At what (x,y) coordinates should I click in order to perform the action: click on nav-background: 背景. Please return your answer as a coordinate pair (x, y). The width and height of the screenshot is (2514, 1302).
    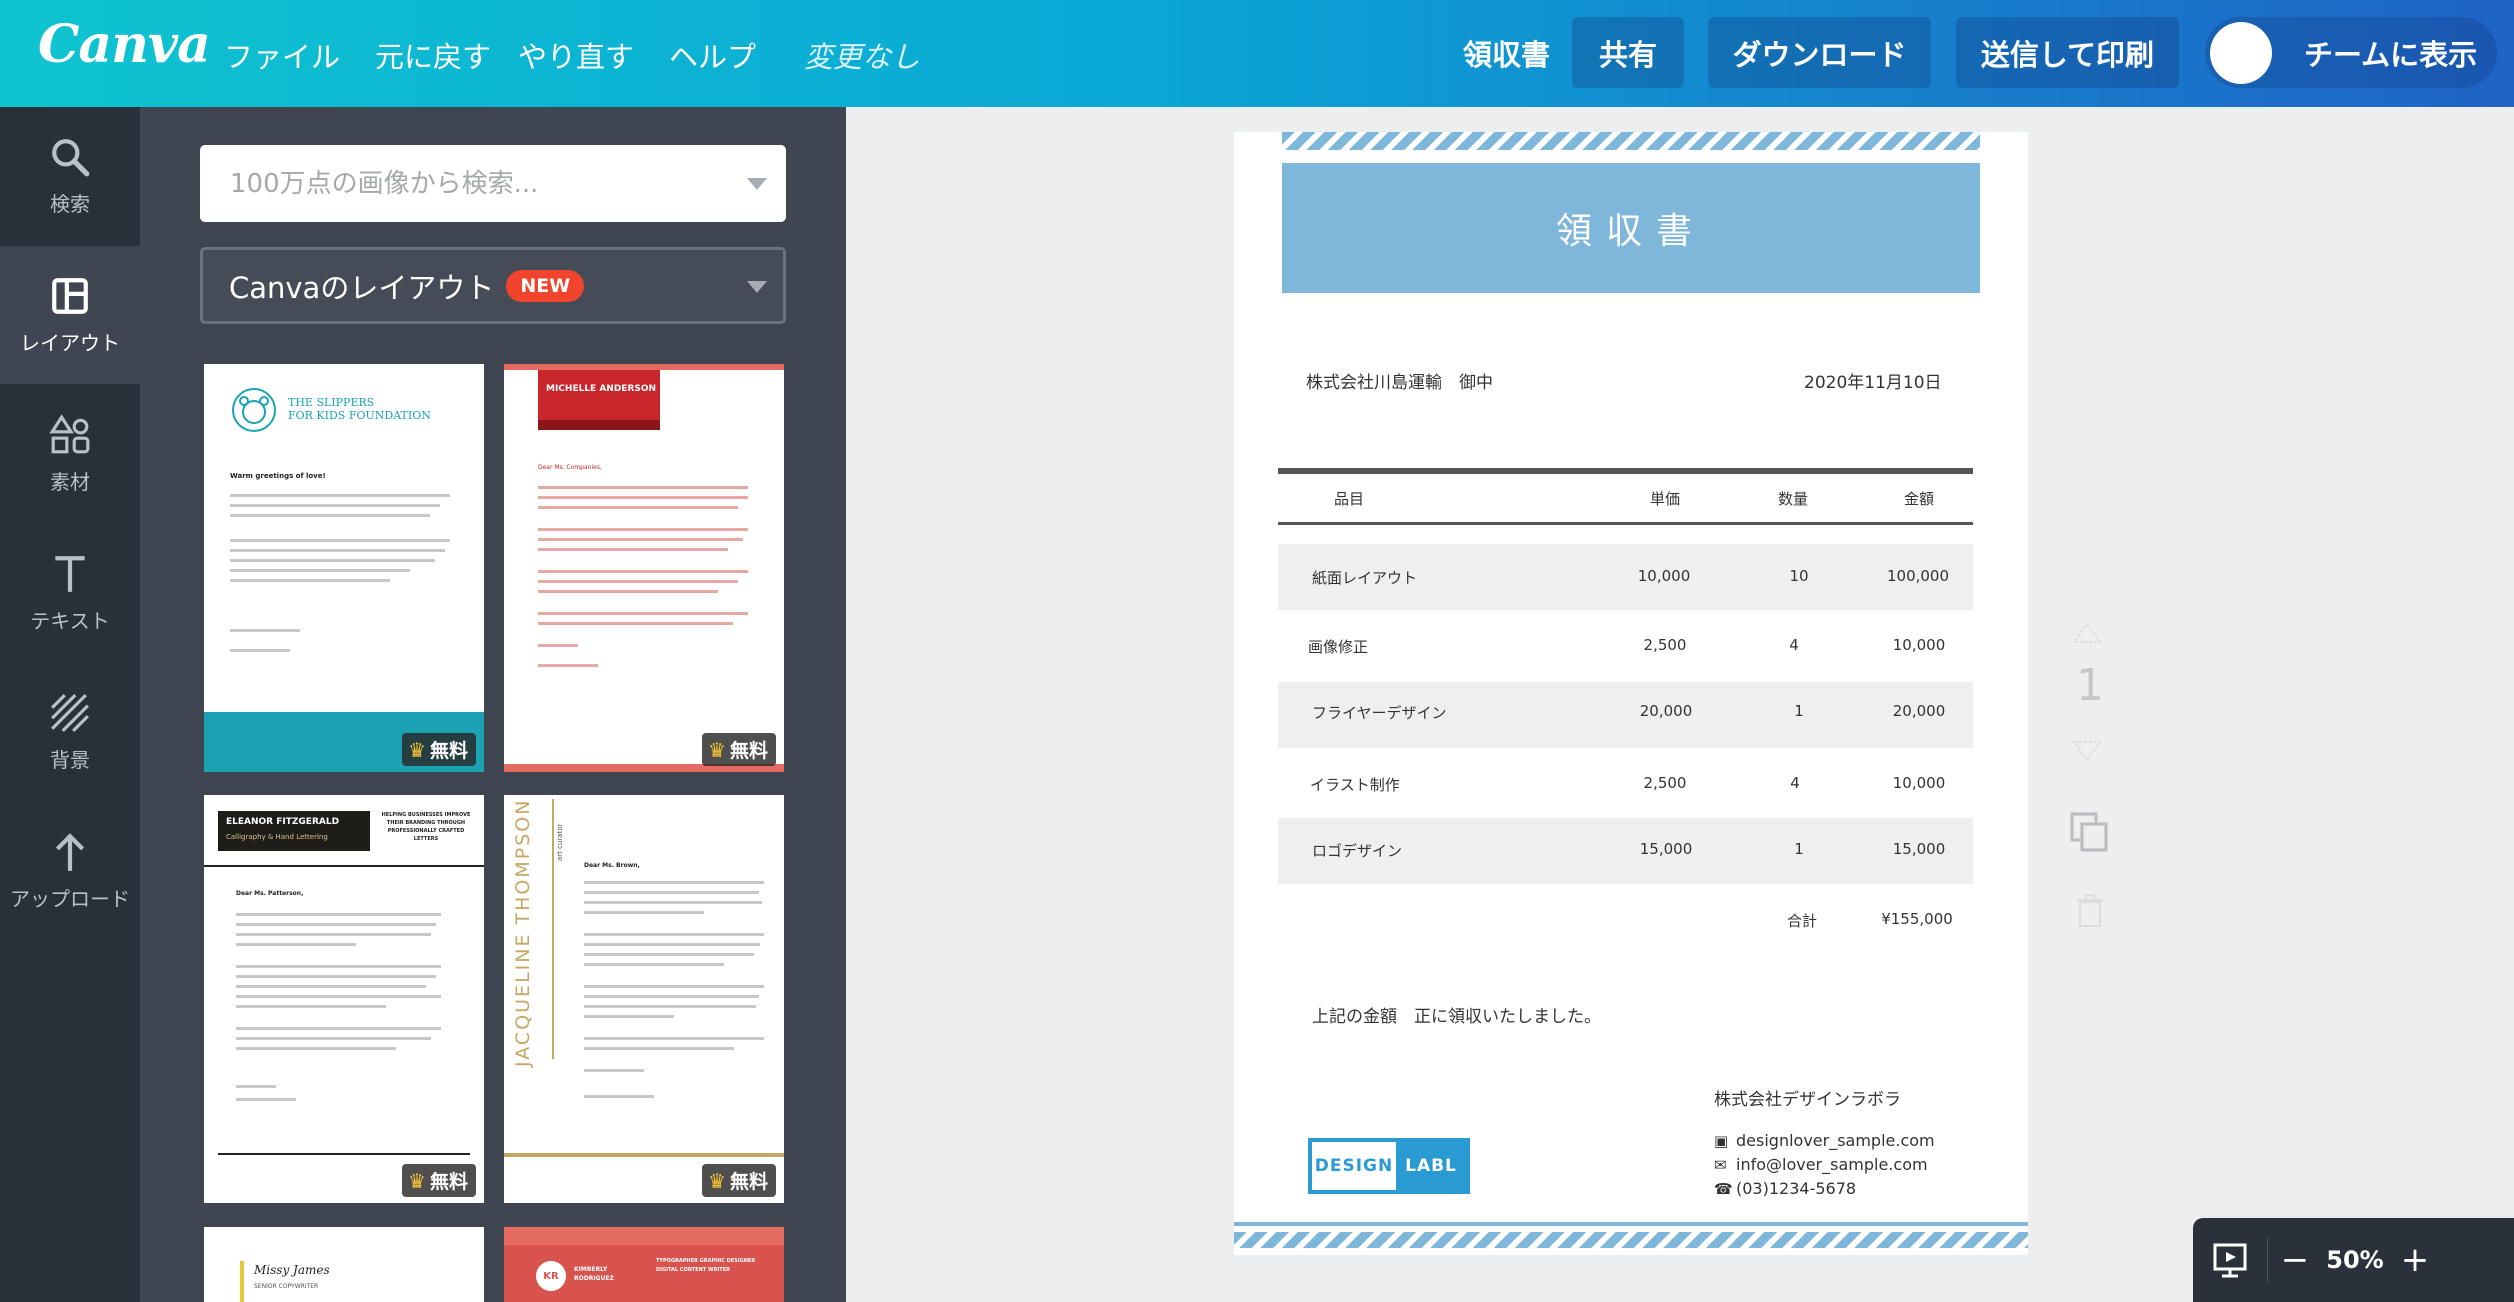
    Looking at the image, I should click on (70, 732).